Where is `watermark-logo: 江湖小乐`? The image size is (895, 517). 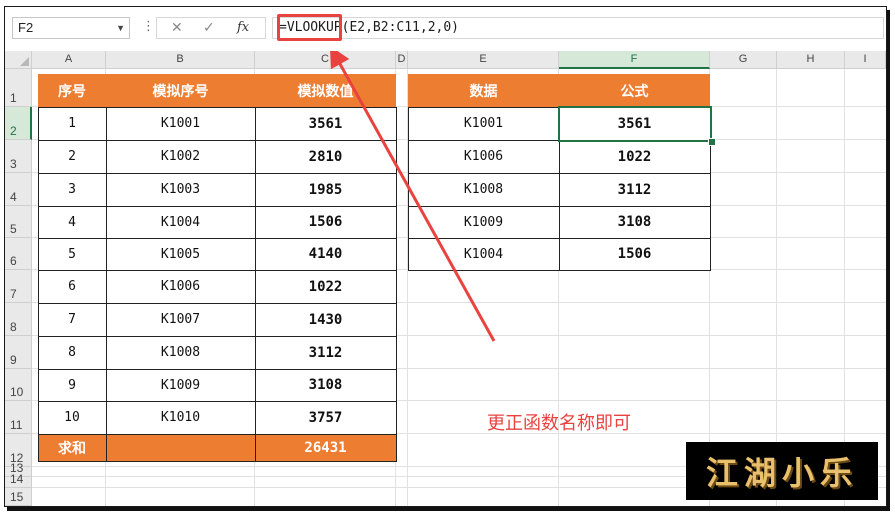 watermark-logo: 江湖小乐 is located at coordinates (782, 471).